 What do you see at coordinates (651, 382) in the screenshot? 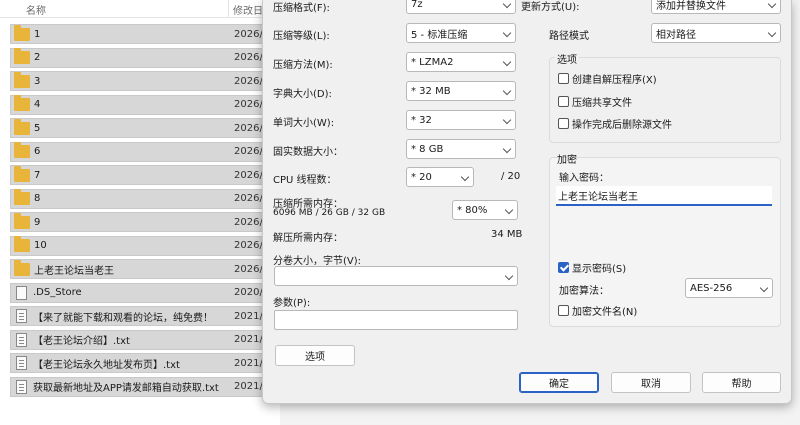
I see `cancel-button: 取消` at bounding box center [651, 382].